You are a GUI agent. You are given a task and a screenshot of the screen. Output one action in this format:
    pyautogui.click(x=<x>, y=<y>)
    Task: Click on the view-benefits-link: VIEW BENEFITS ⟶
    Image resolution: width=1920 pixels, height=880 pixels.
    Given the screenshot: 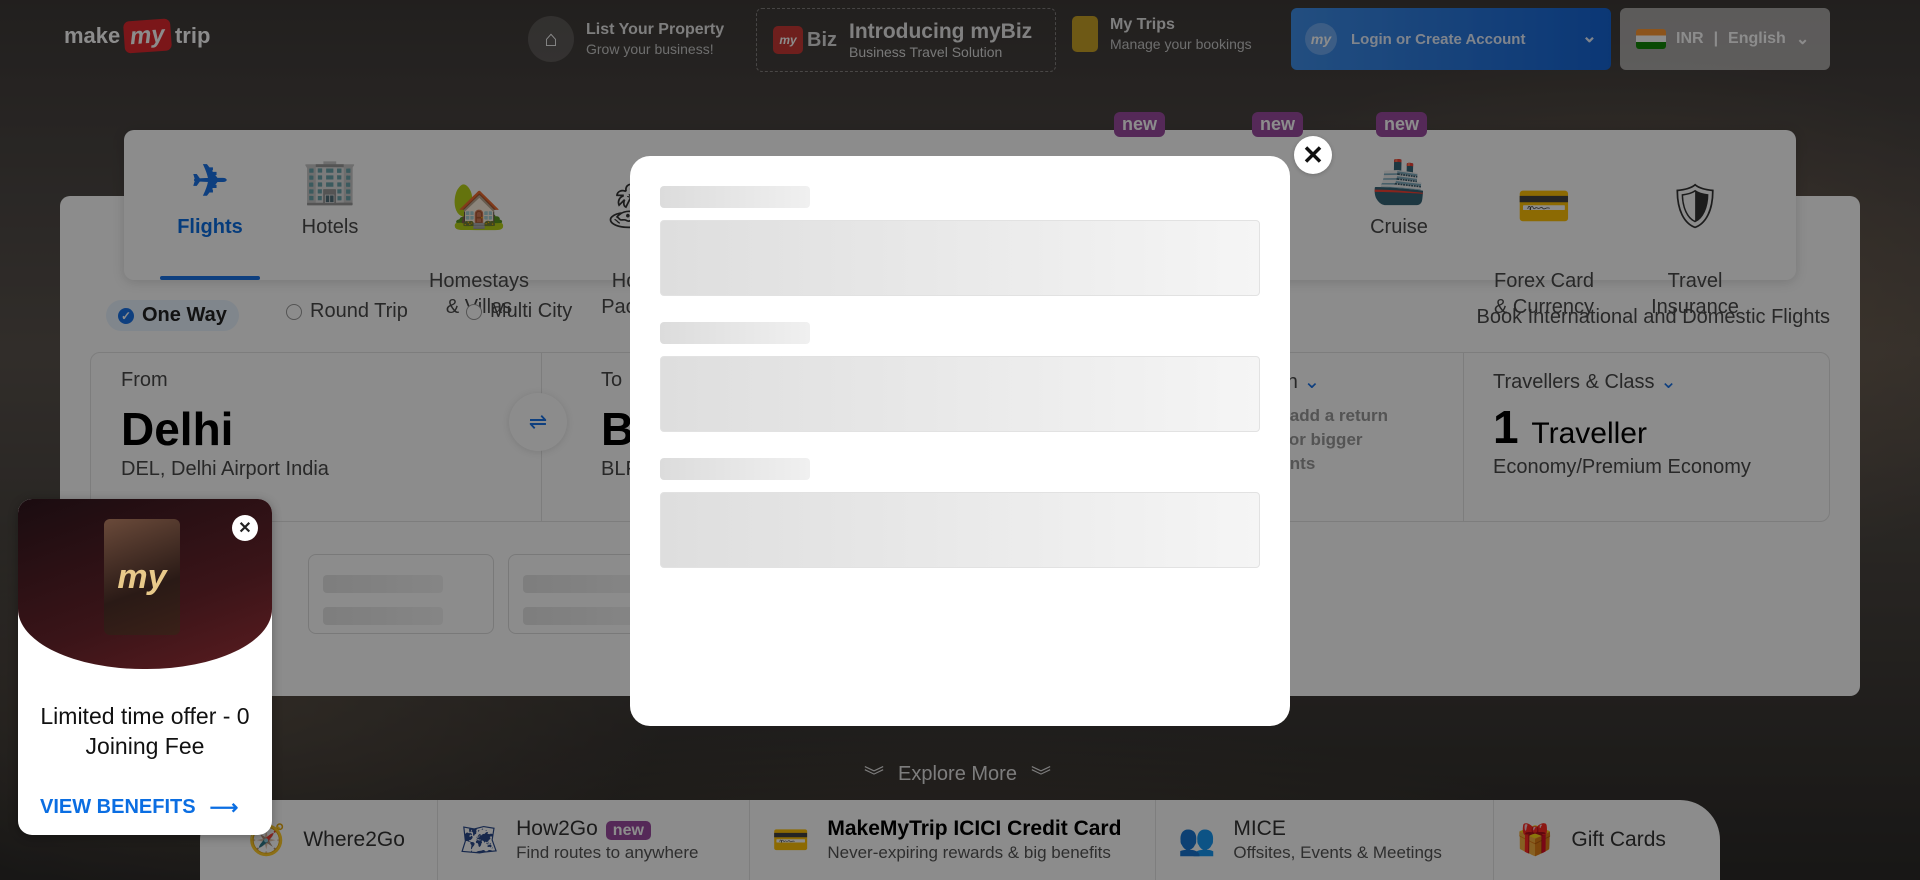 What is the action you would take?
    pyautogui.click(x=139, y=807)
    